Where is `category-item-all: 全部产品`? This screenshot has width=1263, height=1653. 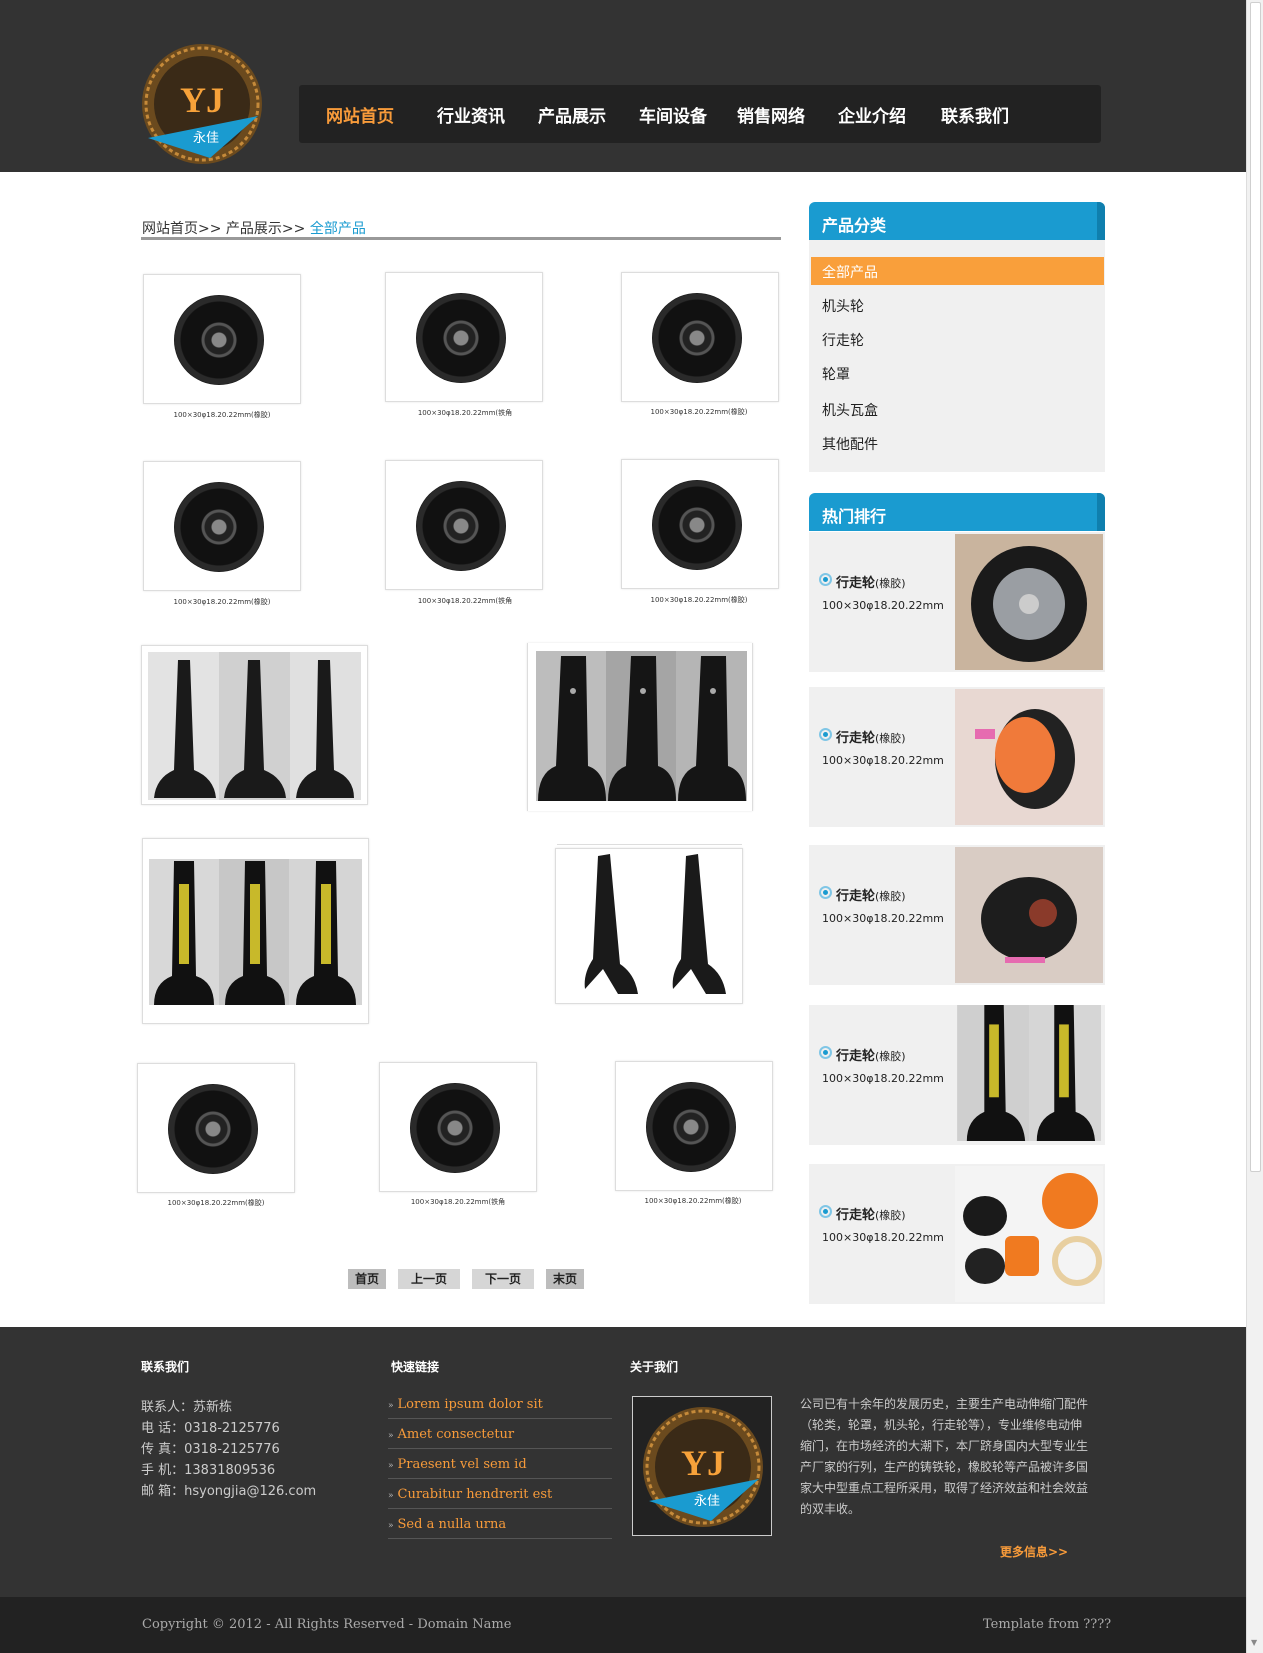
category-item-all: 全部产品 is located at coordinates (957, 271).